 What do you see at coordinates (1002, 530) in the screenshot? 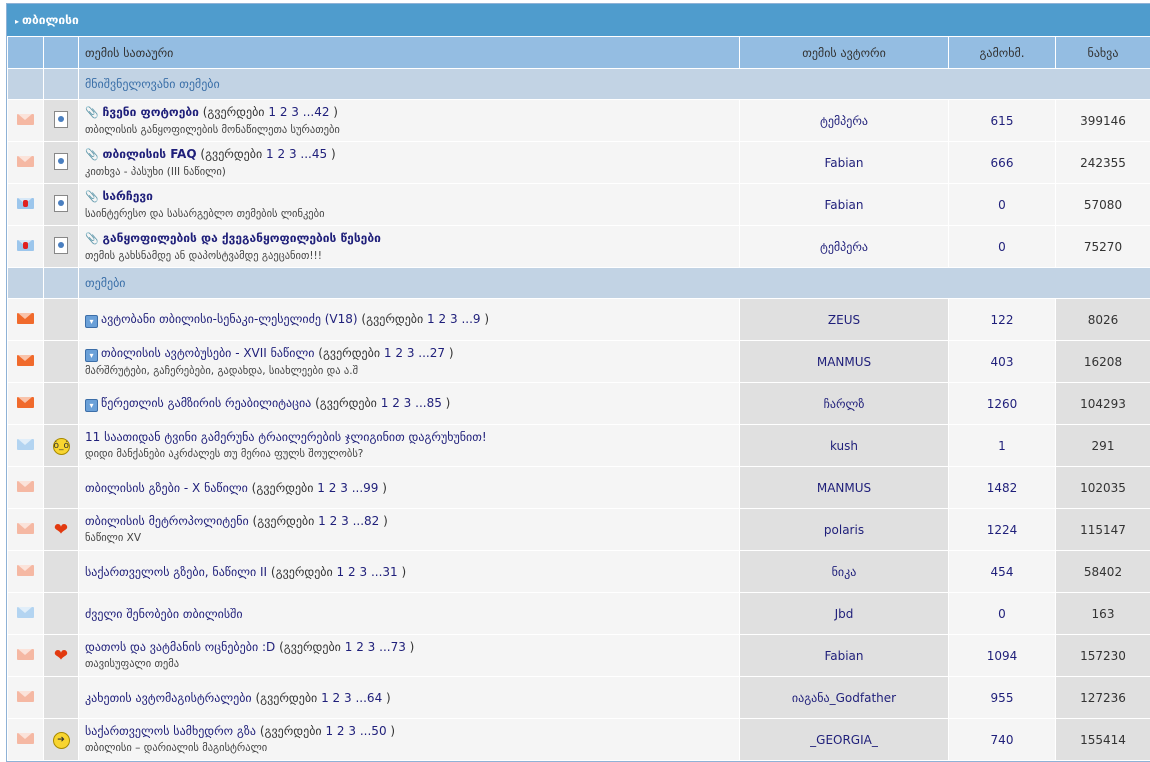
I see `replies-count: 1224` at bounding box center [1002, 530].